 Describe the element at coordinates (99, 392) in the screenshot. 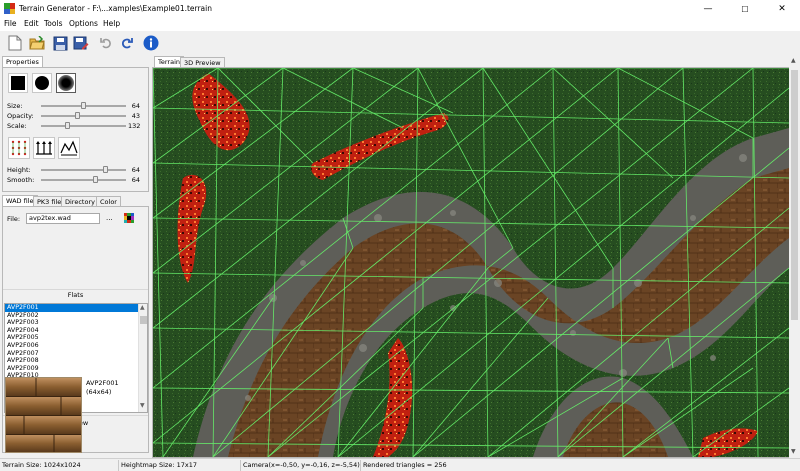

I see `preview-size: (64x64)` at that location.